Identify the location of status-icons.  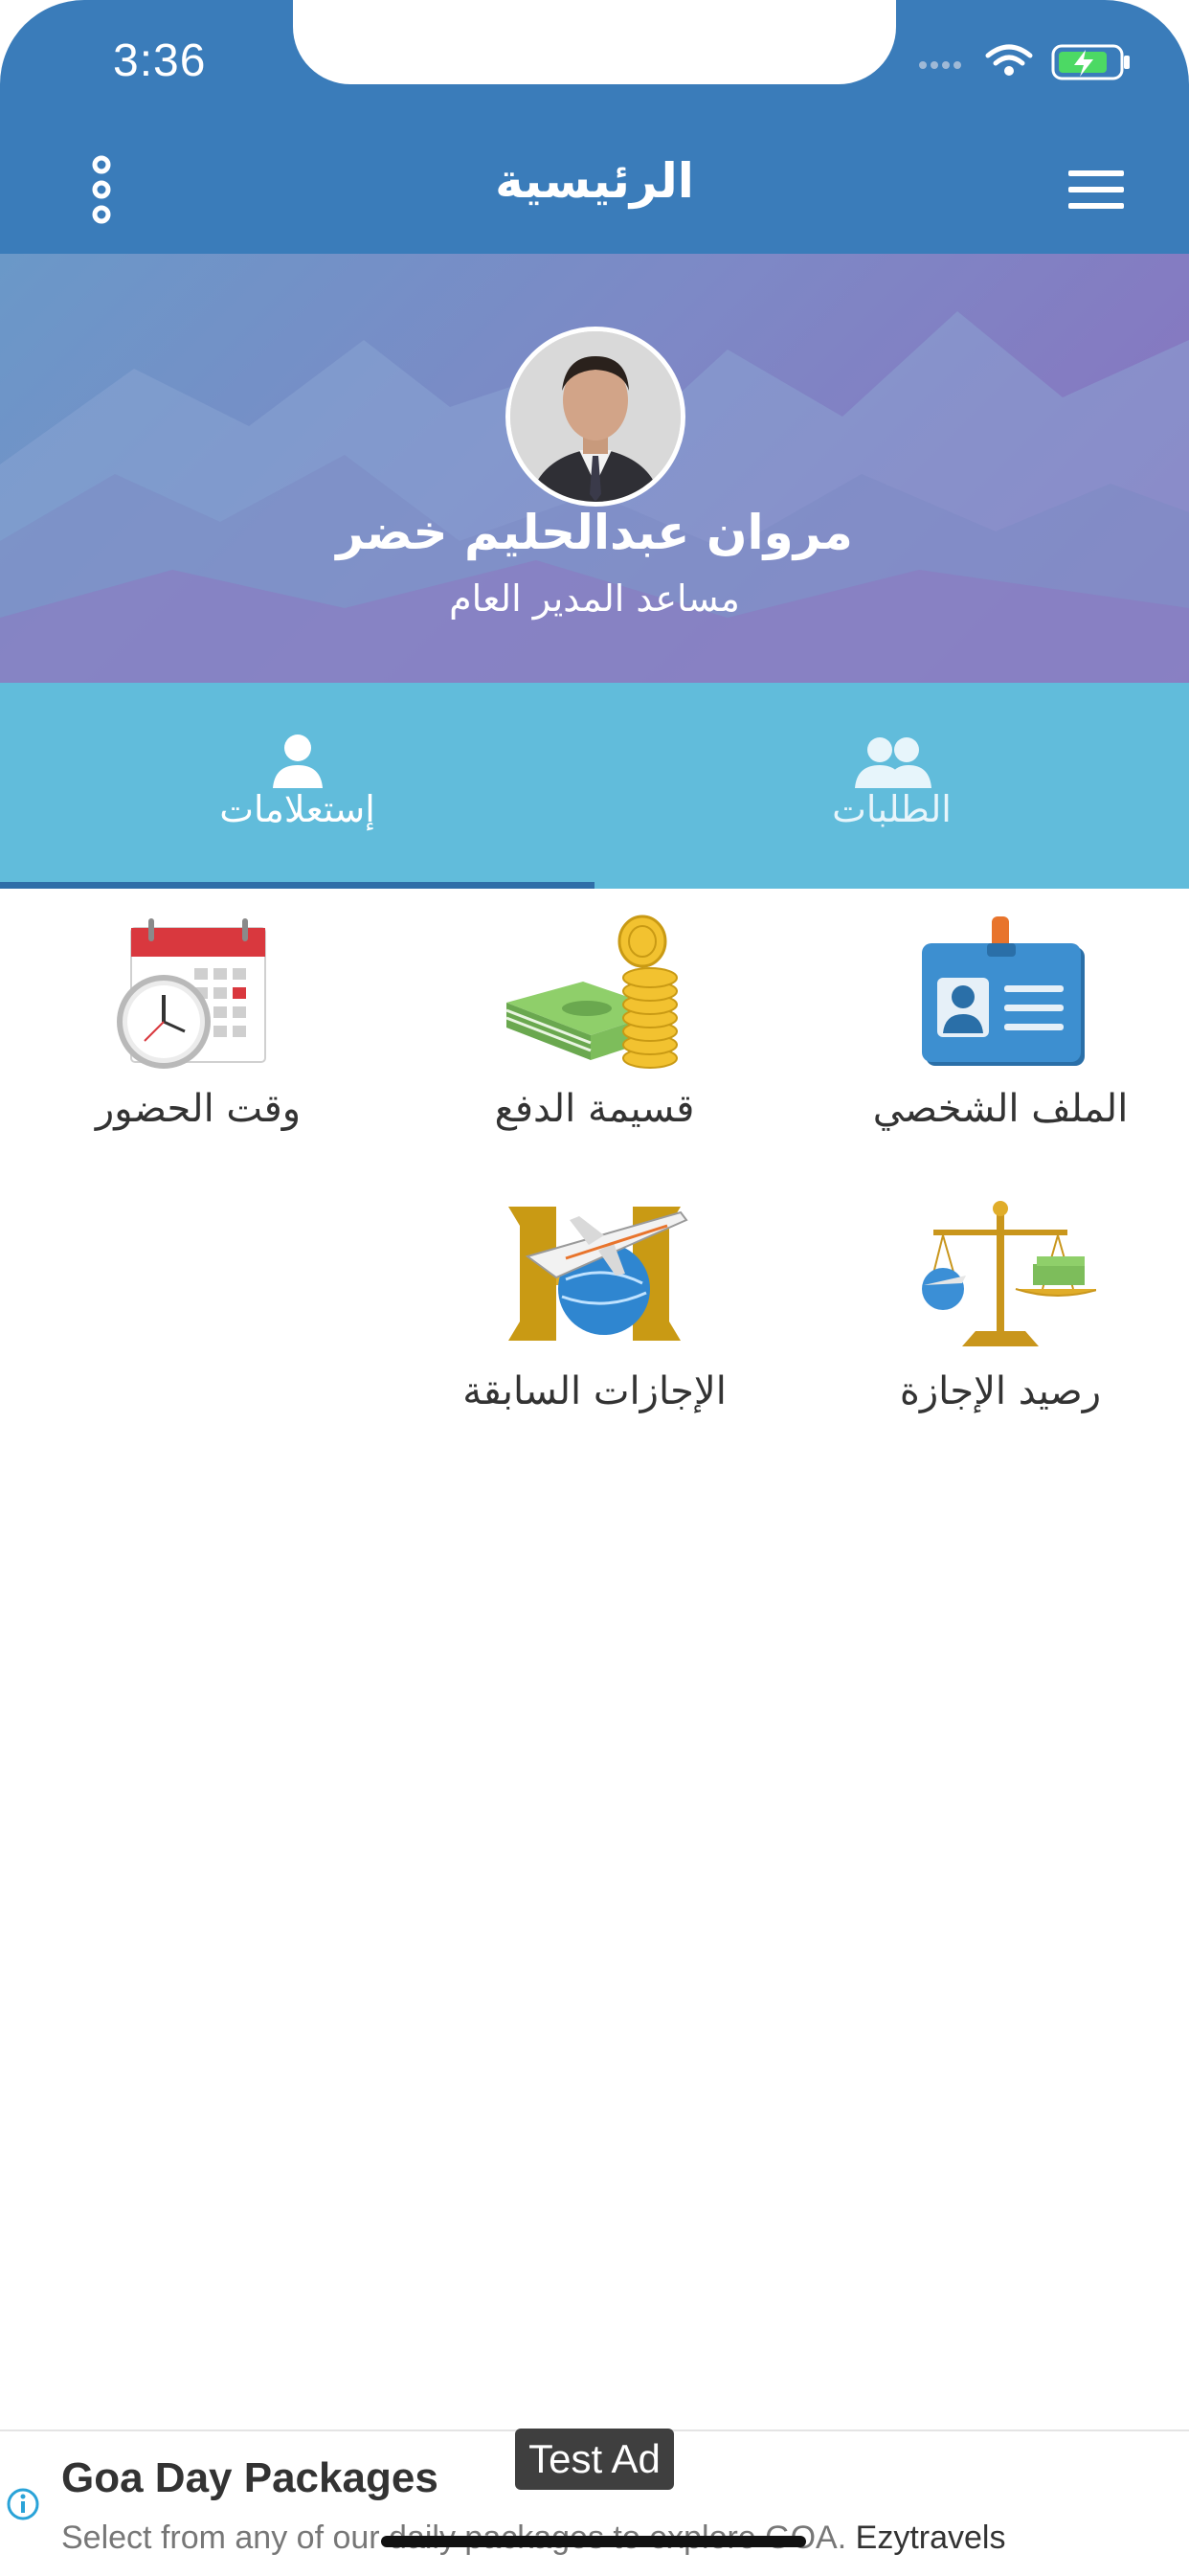
(1024, 62).